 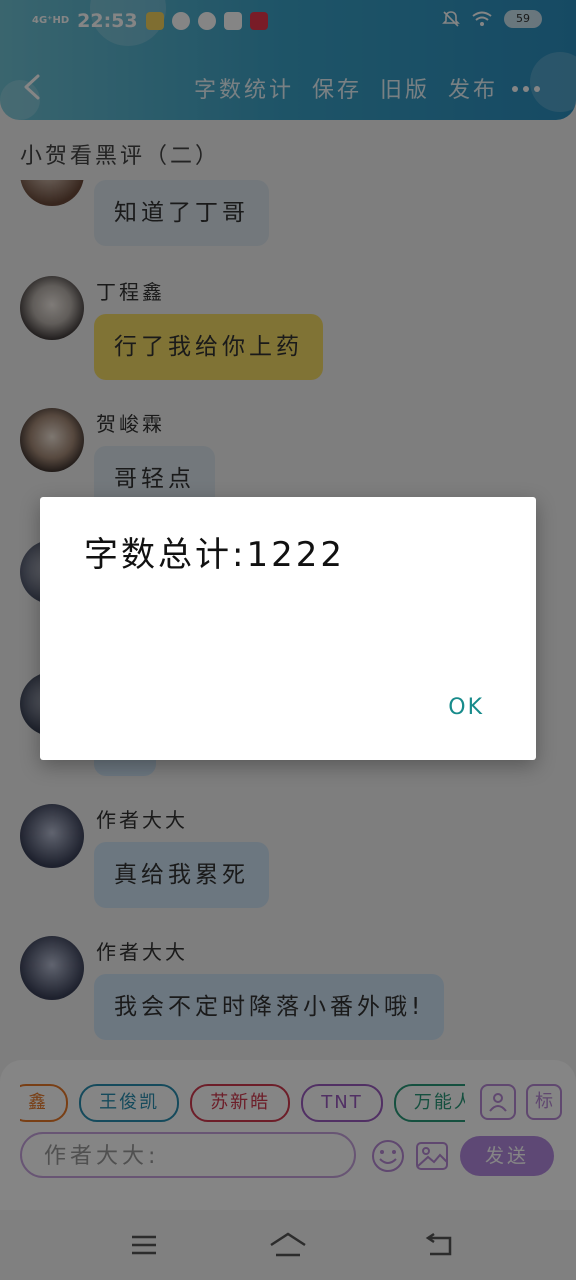 What do you see at coordinates (466, 707) in the screenshot?
I see `ok-button: OK` at bounding box center [466, 707].